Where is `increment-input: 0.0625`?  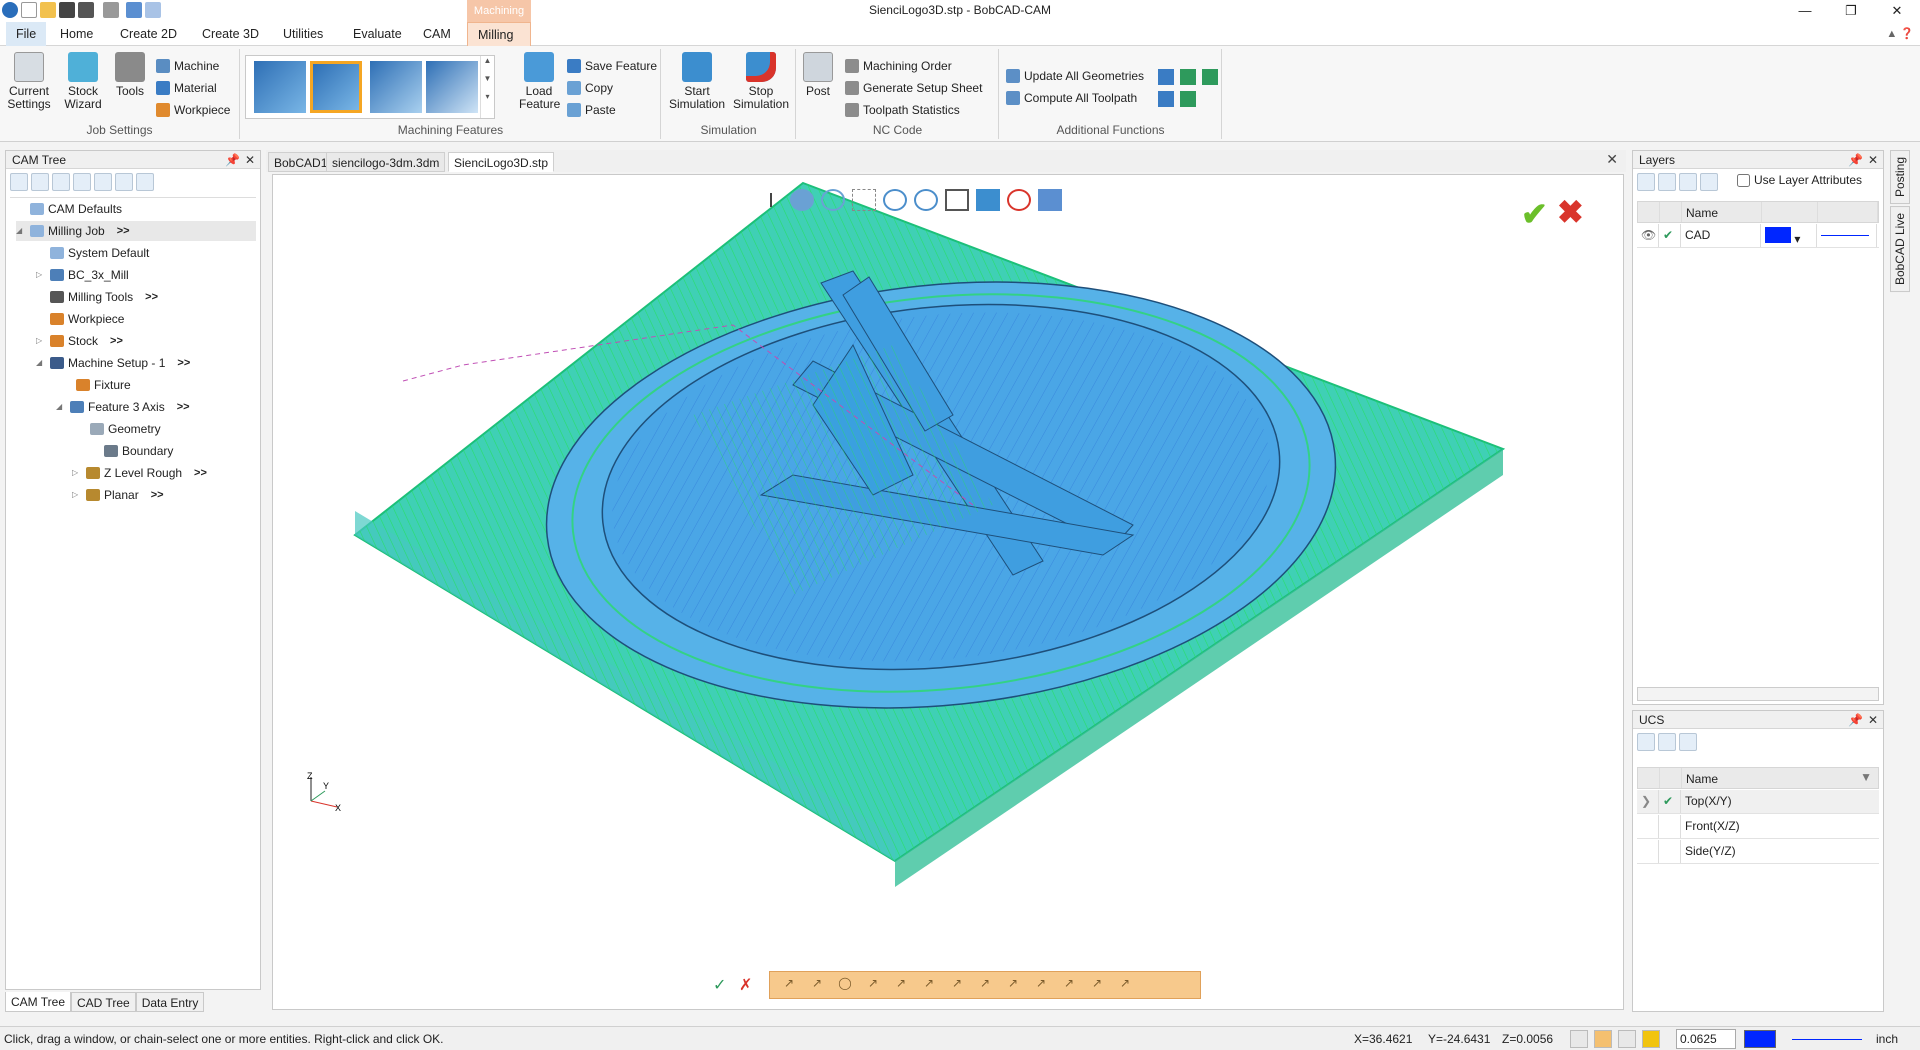
increment-input: 0.0625 is located at coordinates (1706, 1039).